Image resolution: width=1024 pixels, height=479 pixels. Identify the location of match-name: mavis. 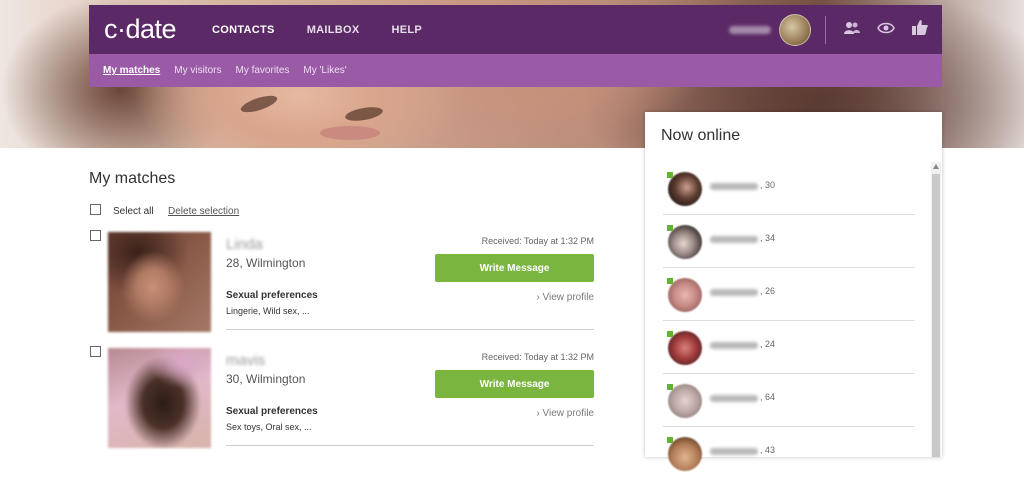
(245, 360).